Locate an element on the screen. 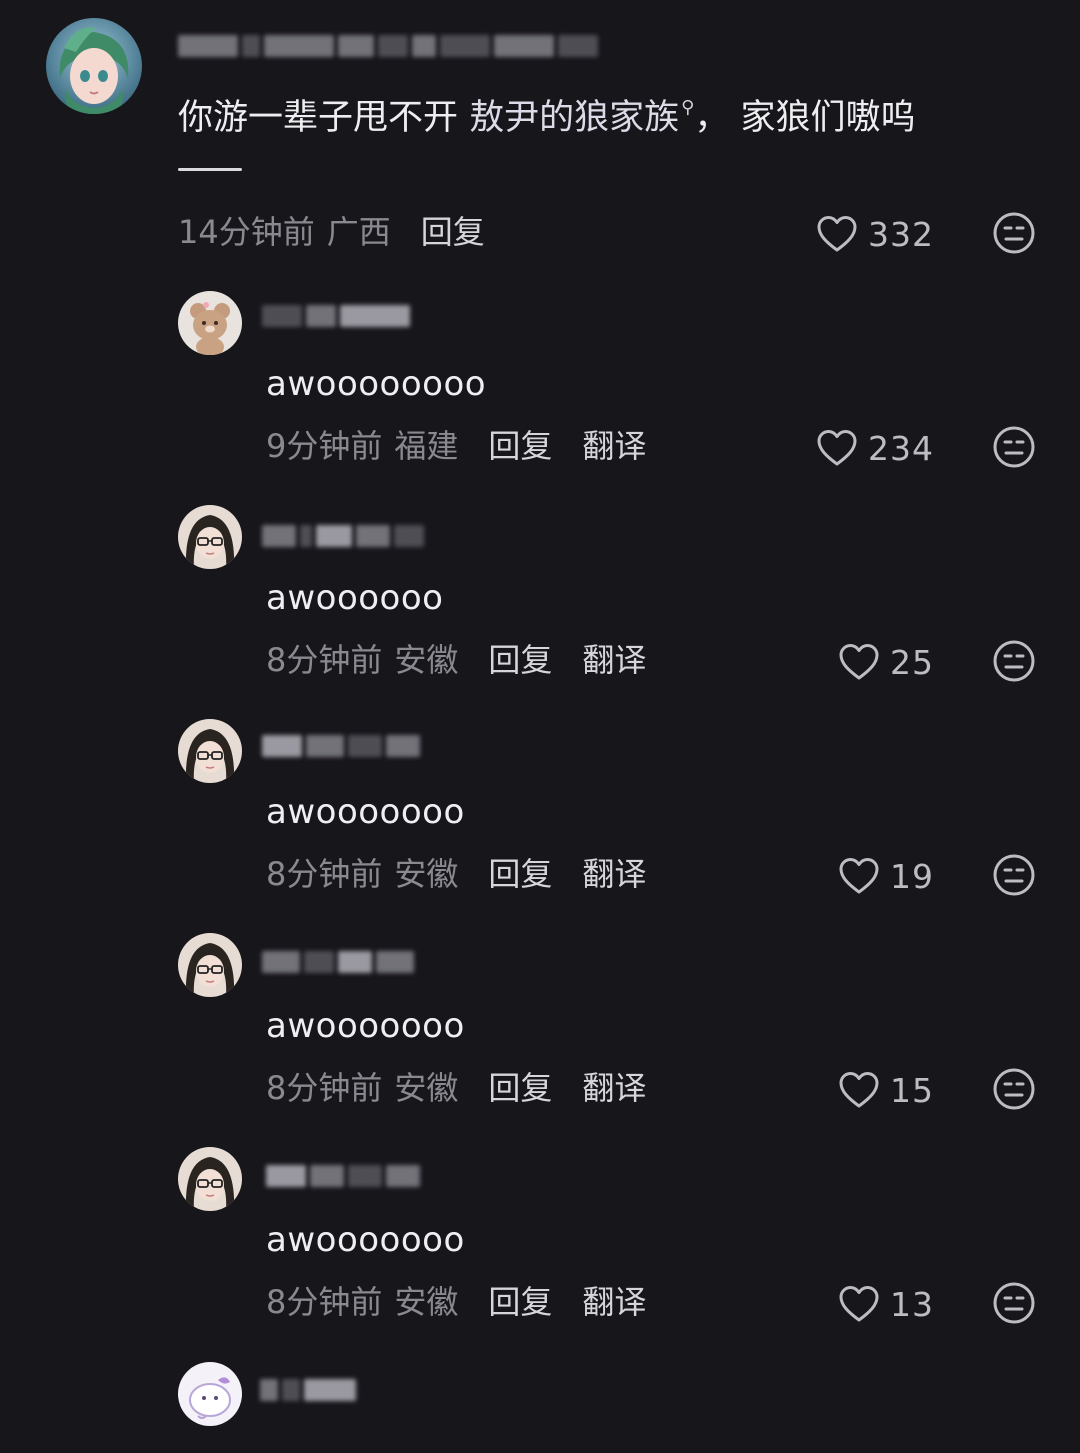 This screenshot has width=1080, height=1453. reply-meta: 9分钟前 福建 回复 翻译 is located at coordinates (456, 446).